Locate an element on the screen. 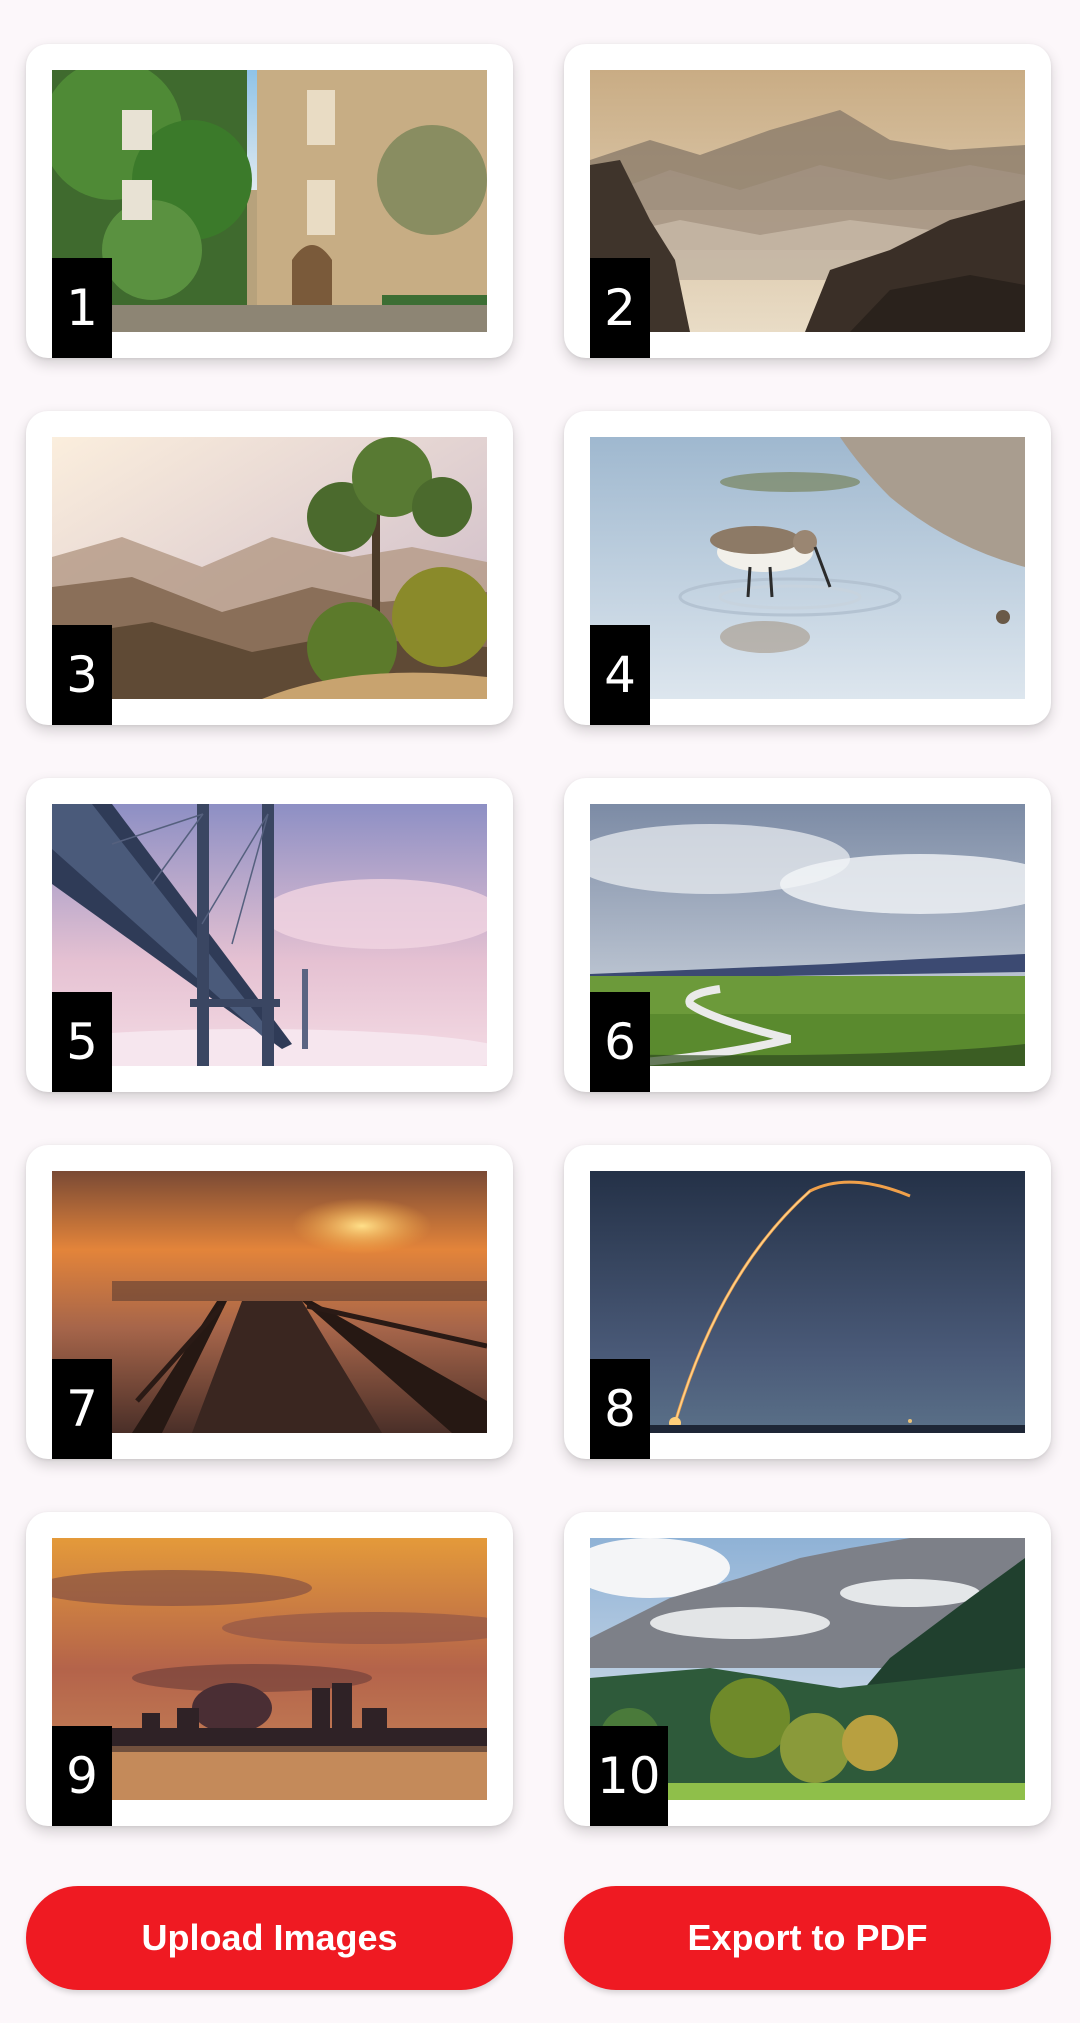  export-pdf-button: Export to PDF is located at coordinates (807, 1938).